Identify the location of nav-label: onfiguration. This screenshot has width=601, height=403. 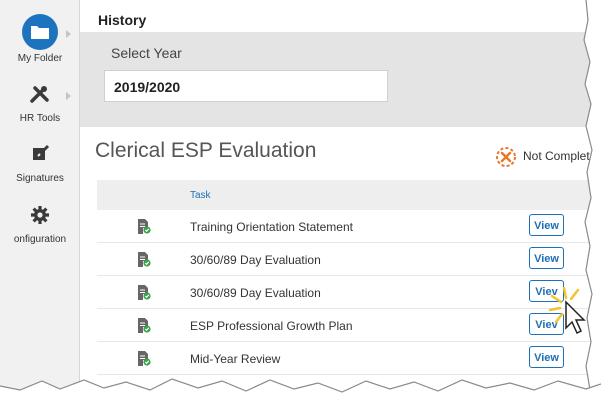
(40, 239).